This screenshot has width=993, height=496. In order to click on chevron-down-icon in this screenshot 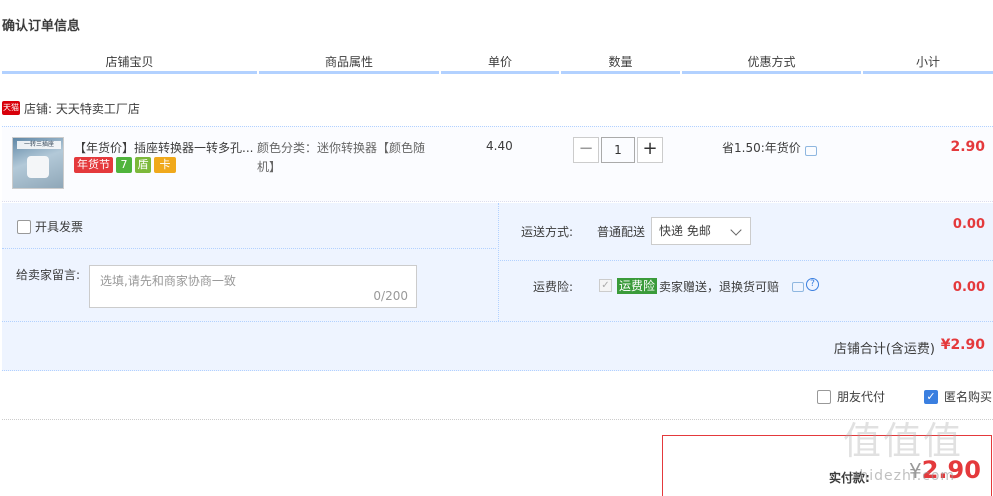, I will do `click(736, 230)`.